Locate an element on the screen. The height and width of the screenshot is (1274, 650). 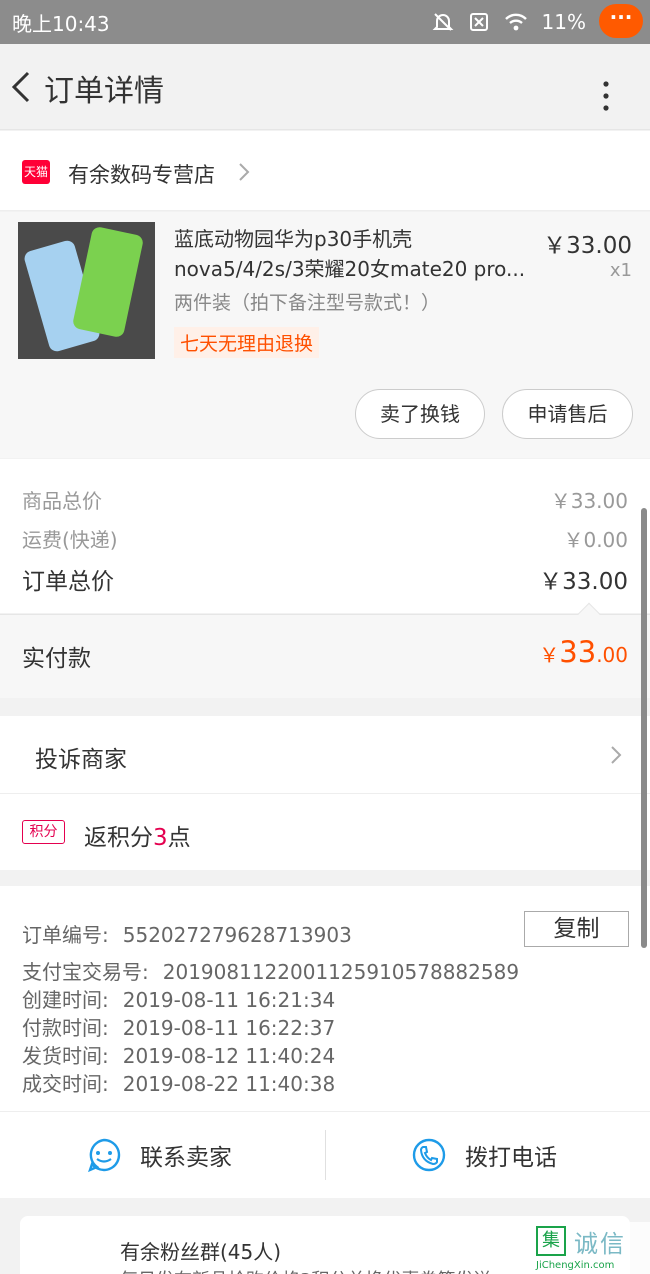
product-thumbnail is located at coordinates (86, 290).